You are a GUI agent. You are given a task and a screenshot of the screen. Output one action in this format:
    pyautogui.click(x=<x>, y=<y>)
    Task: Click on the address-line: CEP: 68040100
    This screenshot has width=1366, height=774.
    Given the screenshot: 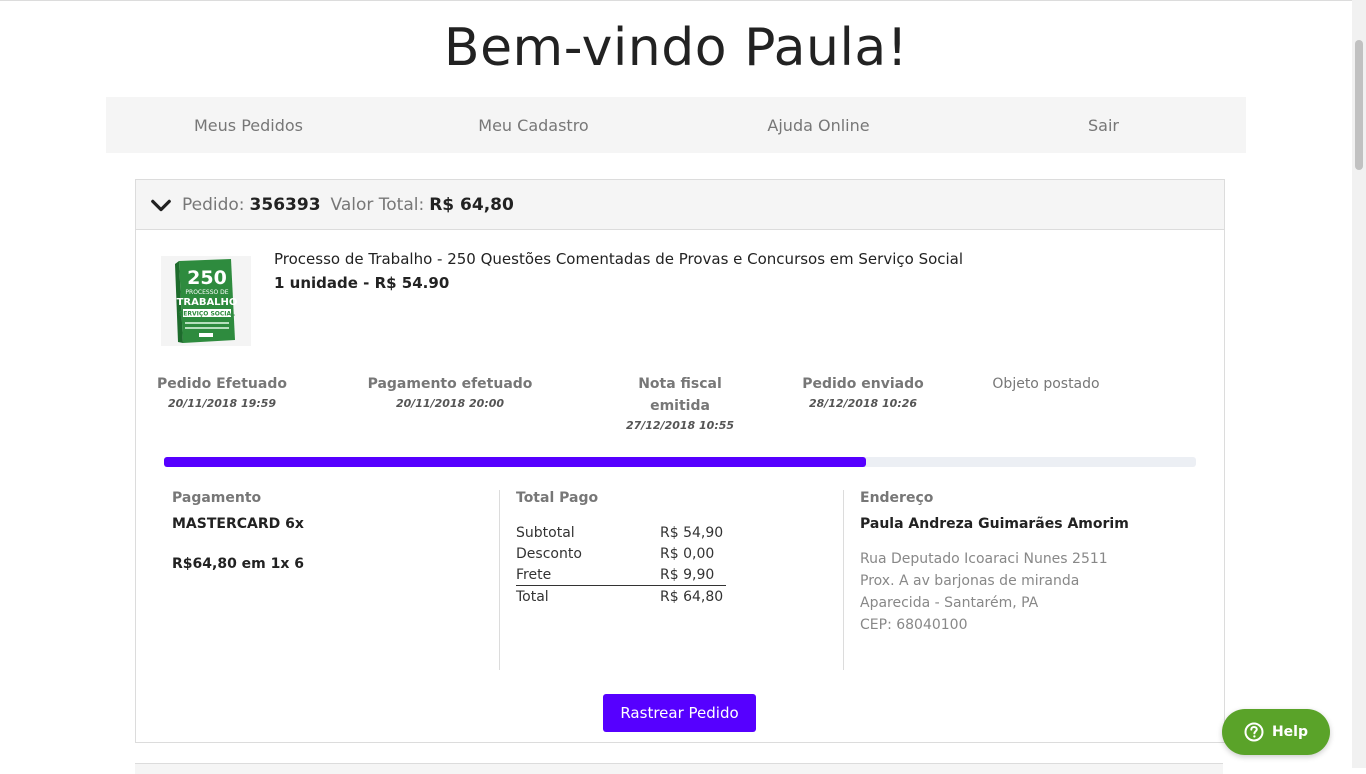 What is the action you would take?
    pyautogui.click(x=914, y=625)
    